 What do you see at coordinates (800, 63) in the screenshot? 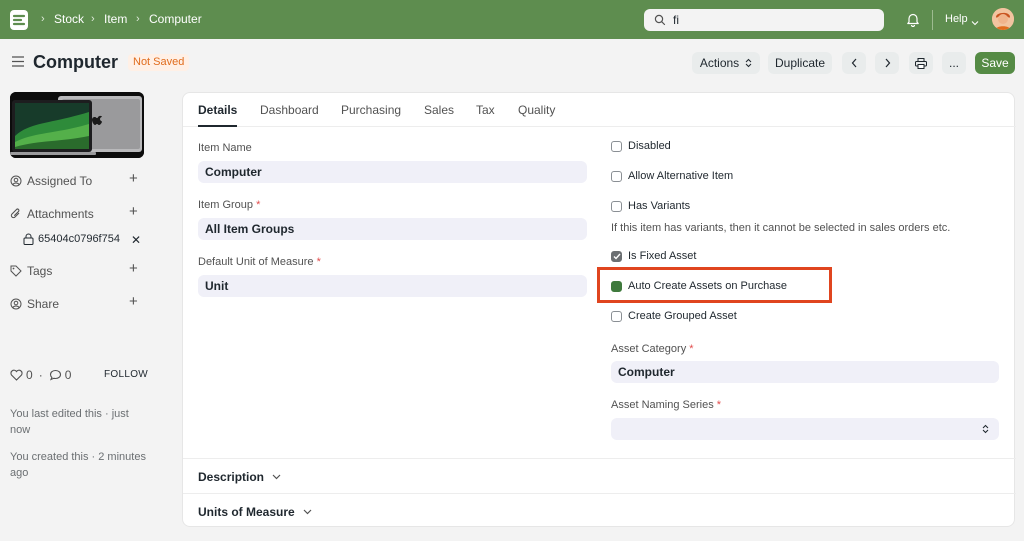
I see `duplicate-button: Duplicate` at bounding box center [800, 63].